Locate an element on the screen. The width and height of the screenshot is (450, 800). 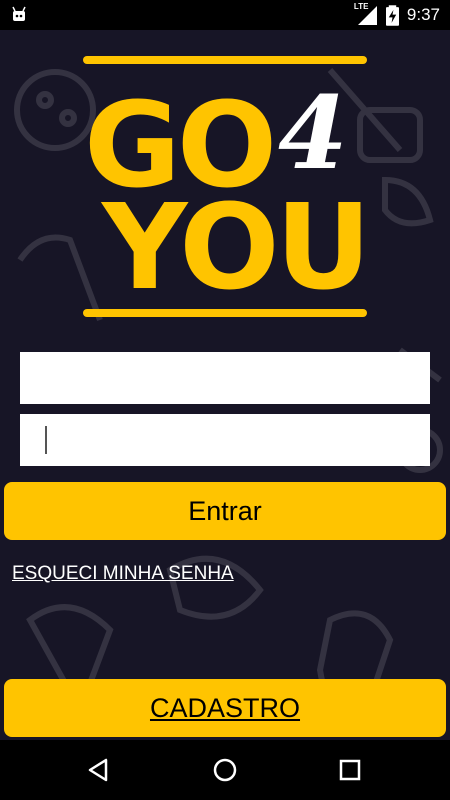
signup-button-label: CADASTRO is located at coordinates (225, 707).